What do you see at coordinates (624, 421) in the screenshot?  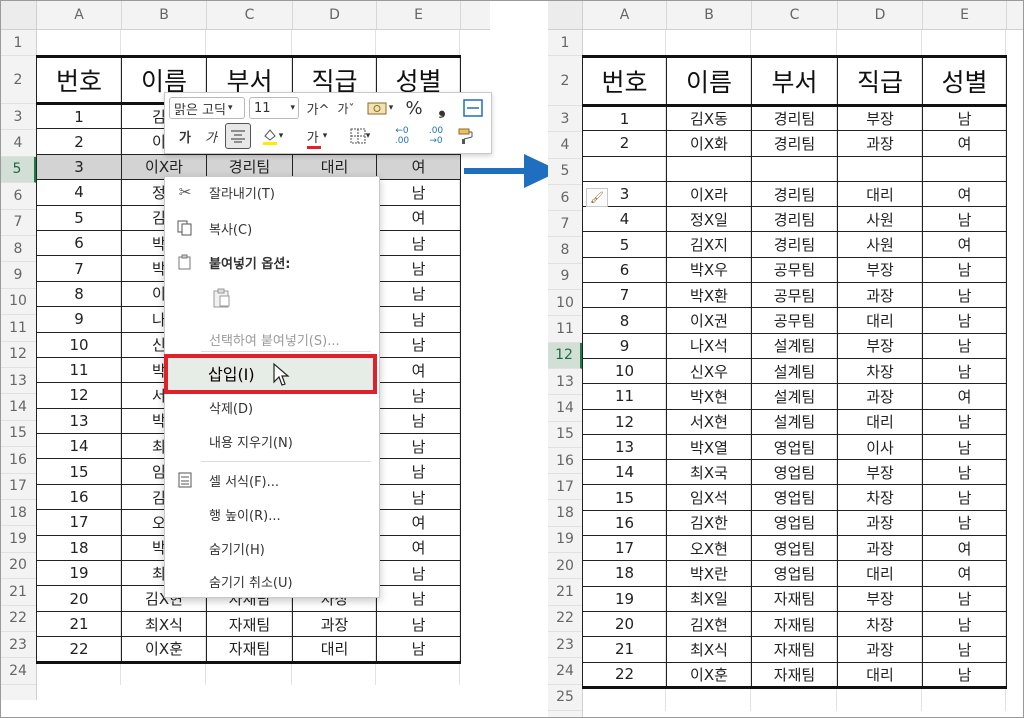 I see `table-cell: 12` at bounding box center [624, 421].